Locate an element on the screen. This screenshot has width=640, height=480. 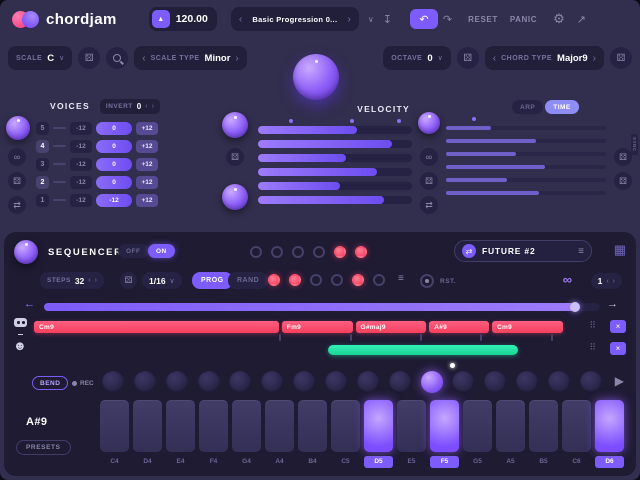
preset-next-button: › is located at coordinates (349, 19).